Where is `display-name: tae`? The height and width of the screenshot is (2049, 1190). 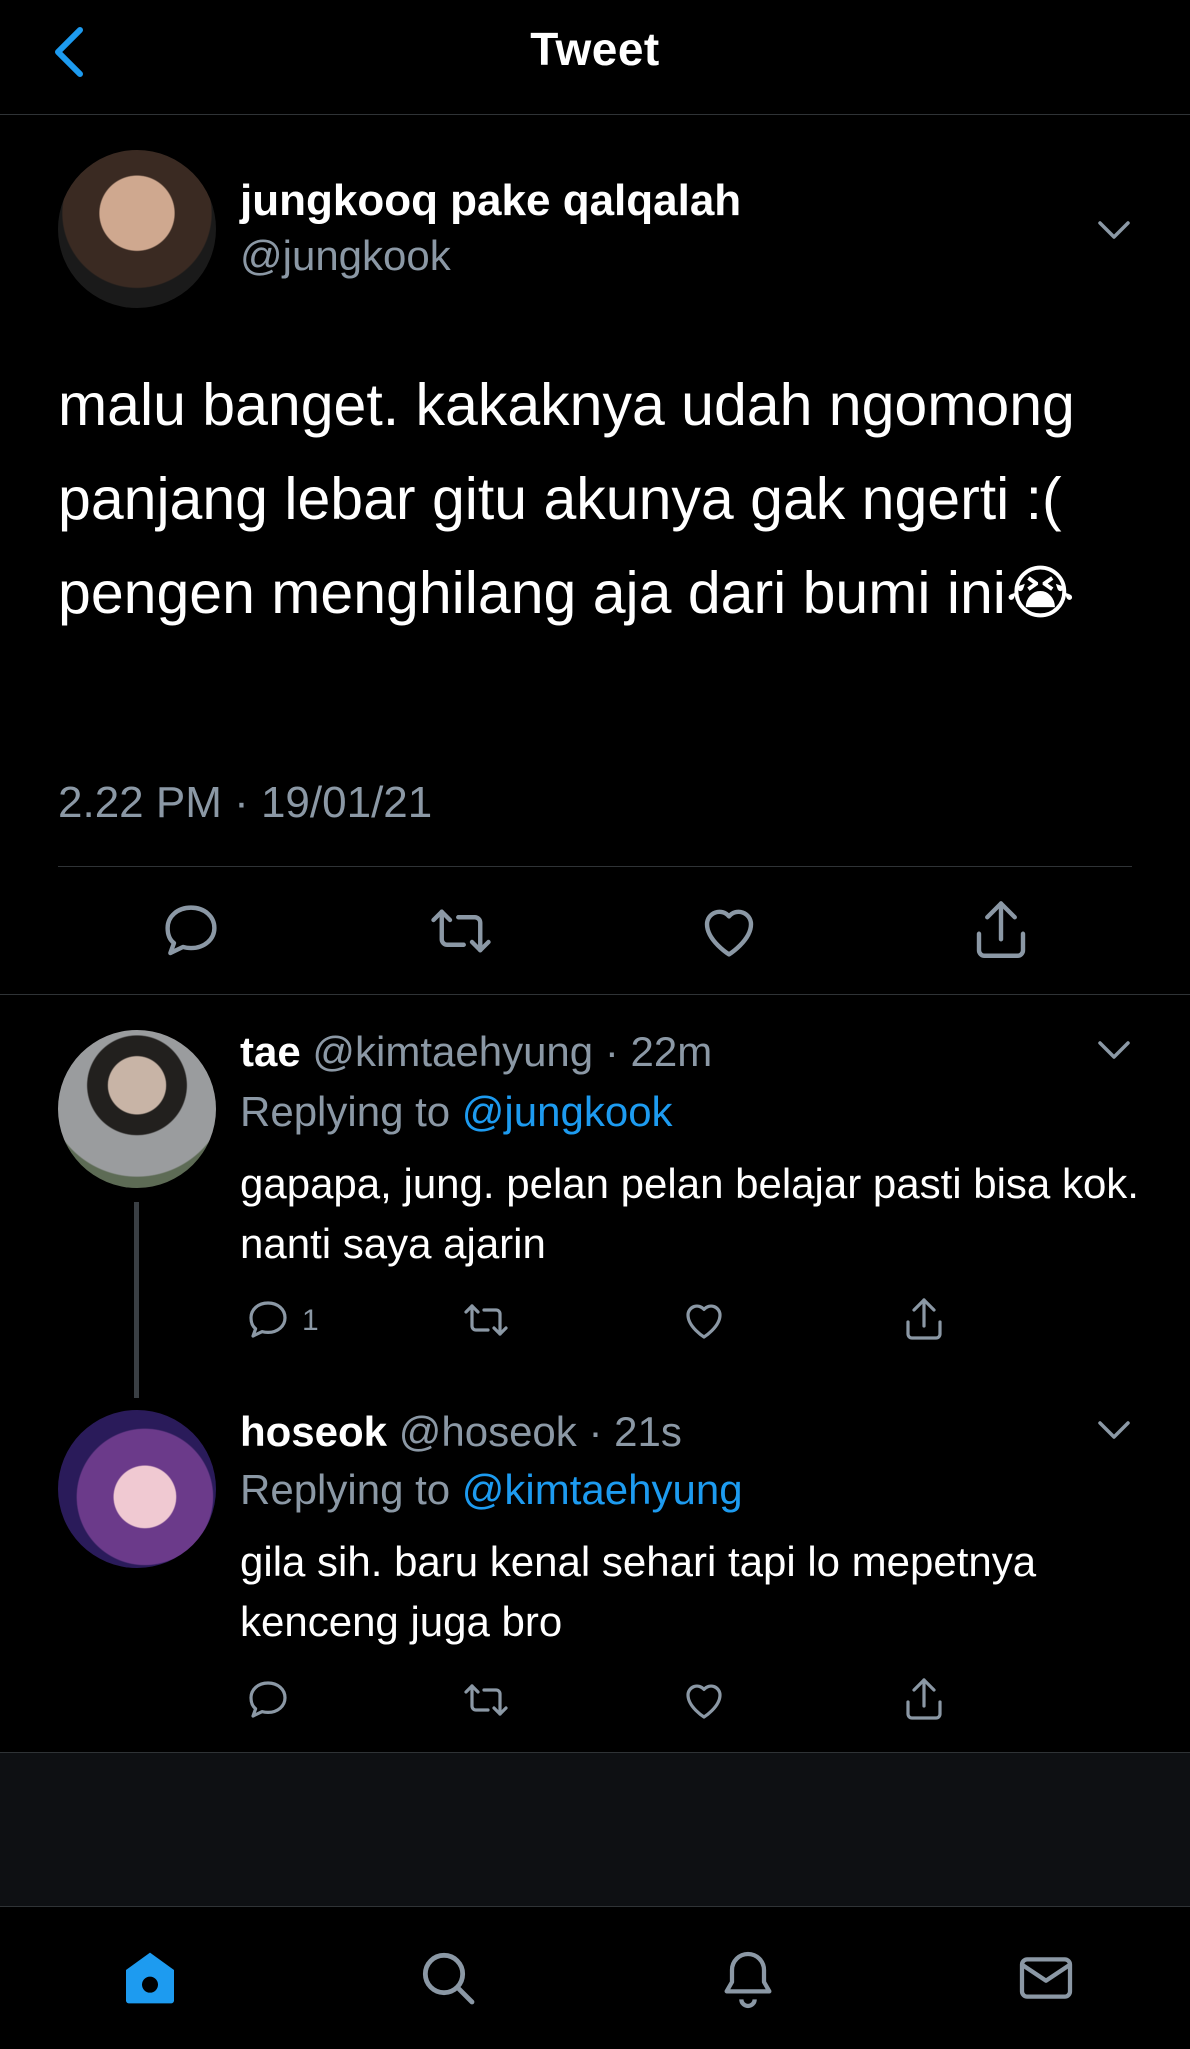 display-name: tae is located at coordinates (270, 1051).